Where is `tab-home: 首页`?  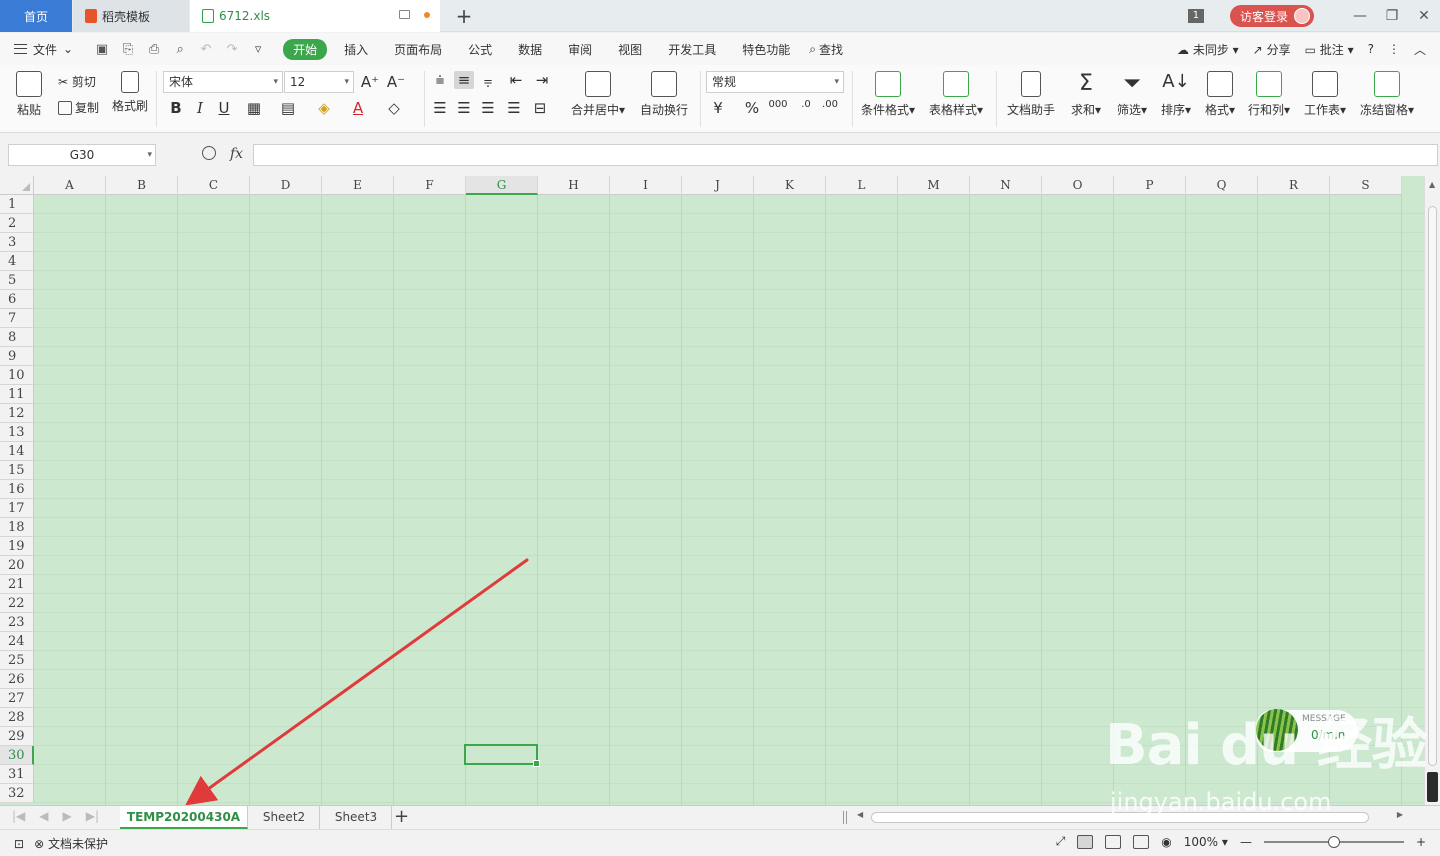
tab-home: 首页 is located at coordinates (36, 16).